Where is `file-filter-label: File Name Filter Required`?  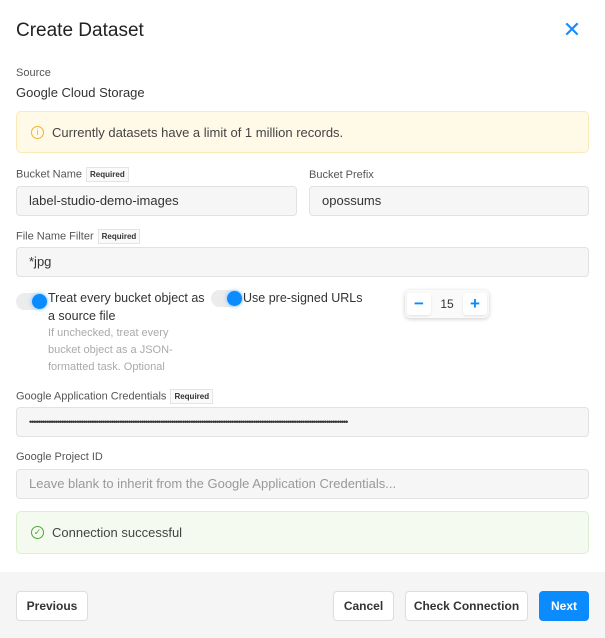 file-filter-label: File Name Filter Required is located at coordinates (78, 236).